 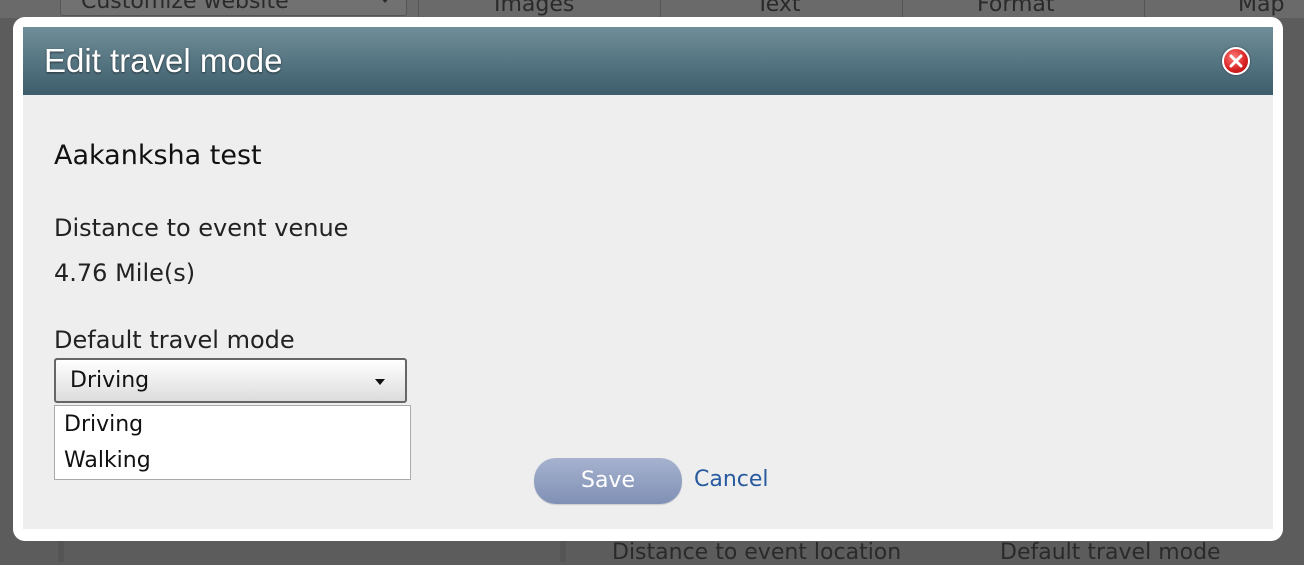 I want to click on travel-mode-label: Default travel mode, so click(x=174, y=340).